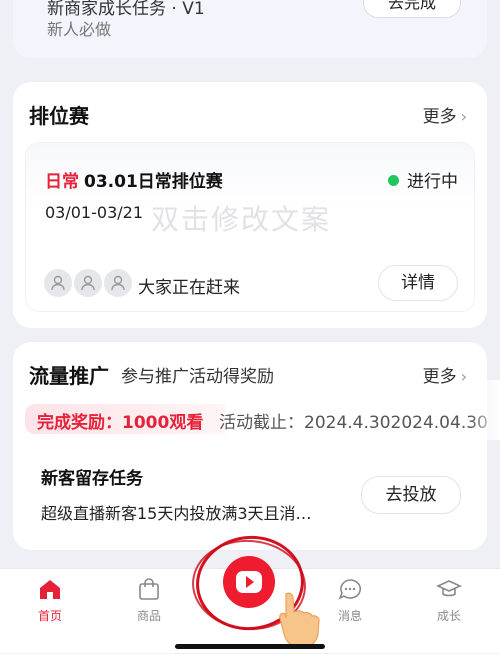  What do you see at coordinates (69, 376) in the screenshot?
I see `traffic-section-title: 流量推广` at bounding box center [69, 376].